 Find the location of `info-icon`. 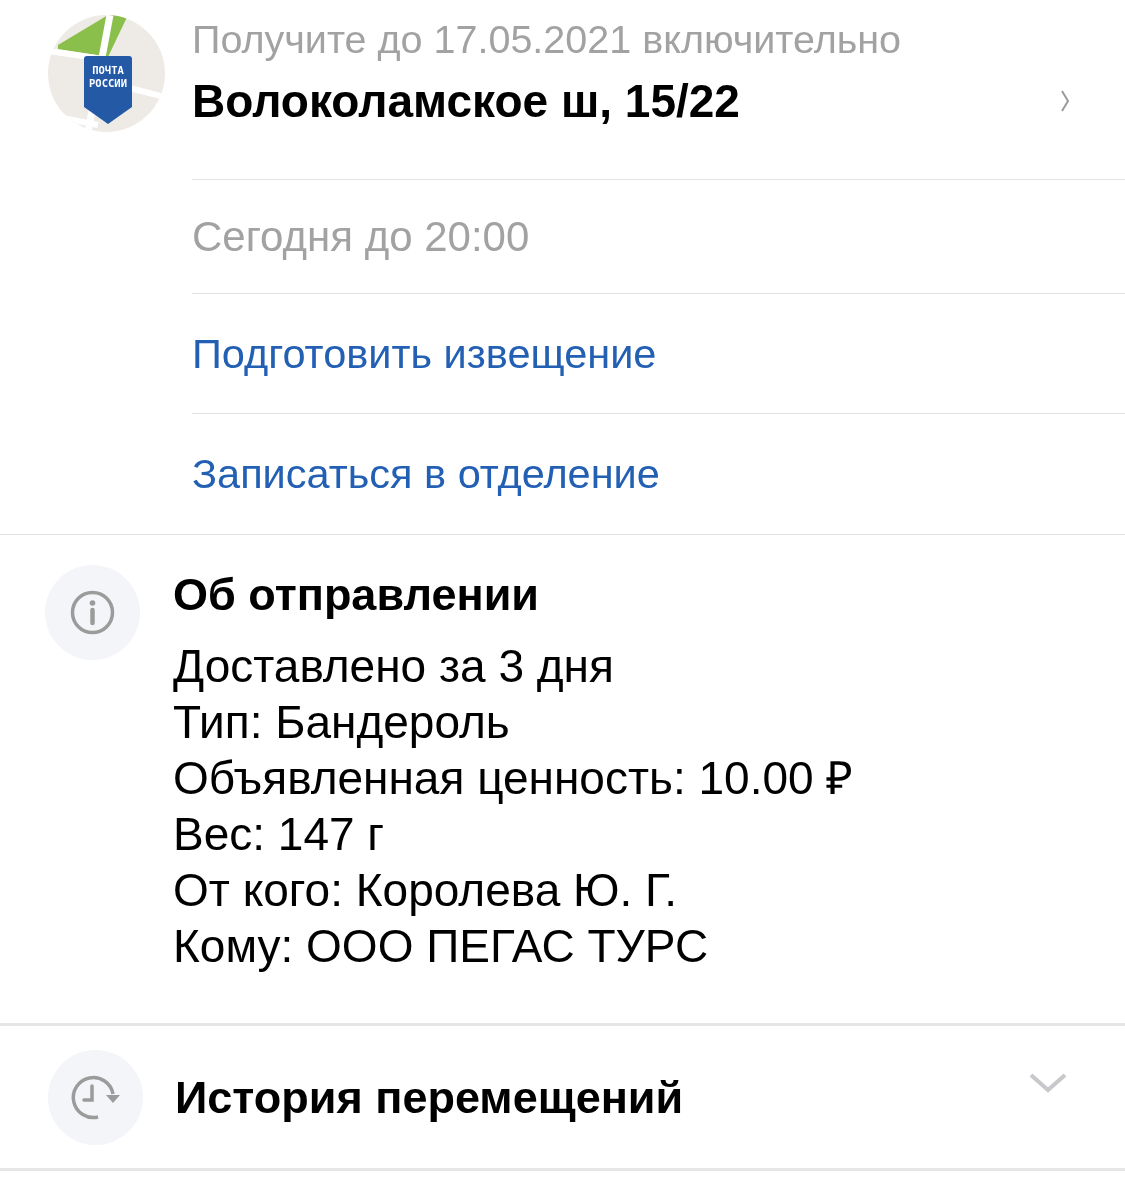

info-icon is located at coordinates (92, 612).